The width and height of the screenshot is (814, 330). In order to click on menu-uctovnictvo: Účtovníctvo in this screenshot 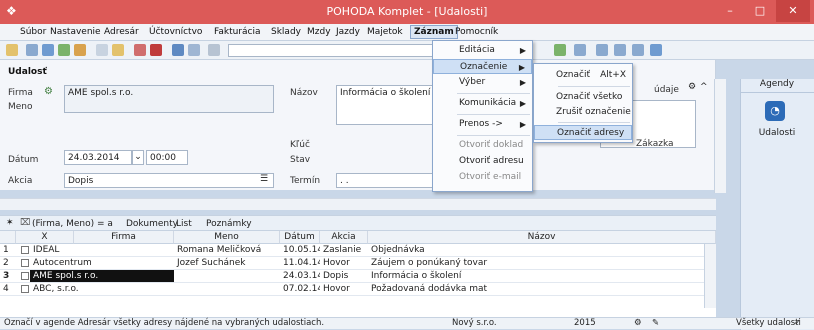, I will do `click(175, 32)`.